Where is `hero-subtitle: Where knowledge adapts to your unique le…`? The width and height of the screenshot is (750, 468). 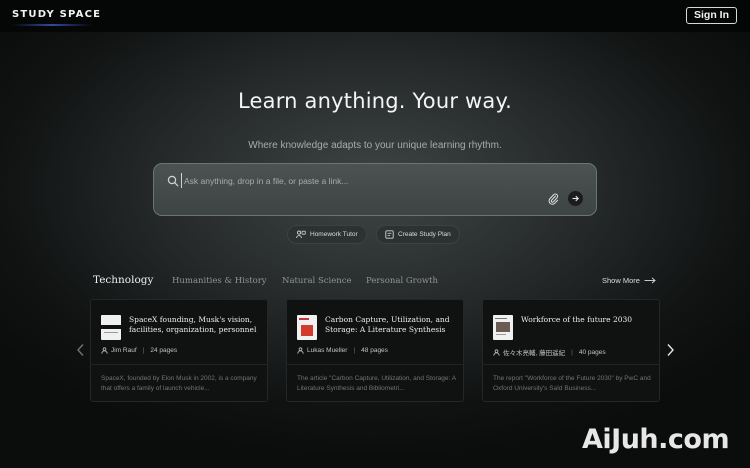 hero-subtitle: Where knowledge adapts to your unique le… is located at coordinates (375, 145).